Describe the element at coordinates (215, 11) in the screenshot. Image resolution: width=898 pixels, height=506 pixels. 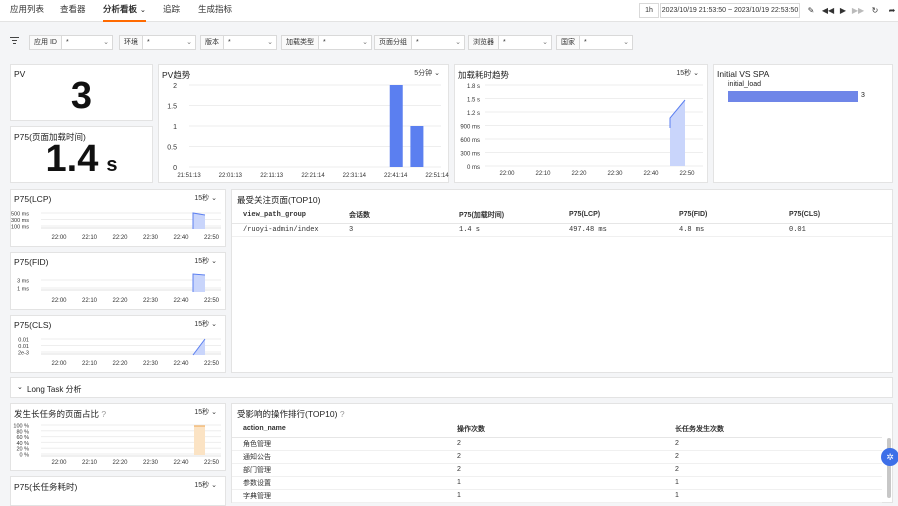
I see `tab-generate-metrics: 生成指标` at that location.